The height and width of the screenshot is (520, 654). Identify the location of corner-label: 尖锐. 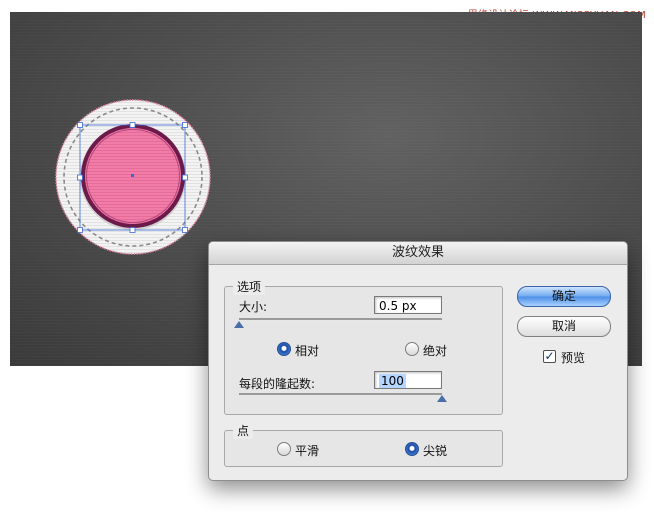
(435, 450).